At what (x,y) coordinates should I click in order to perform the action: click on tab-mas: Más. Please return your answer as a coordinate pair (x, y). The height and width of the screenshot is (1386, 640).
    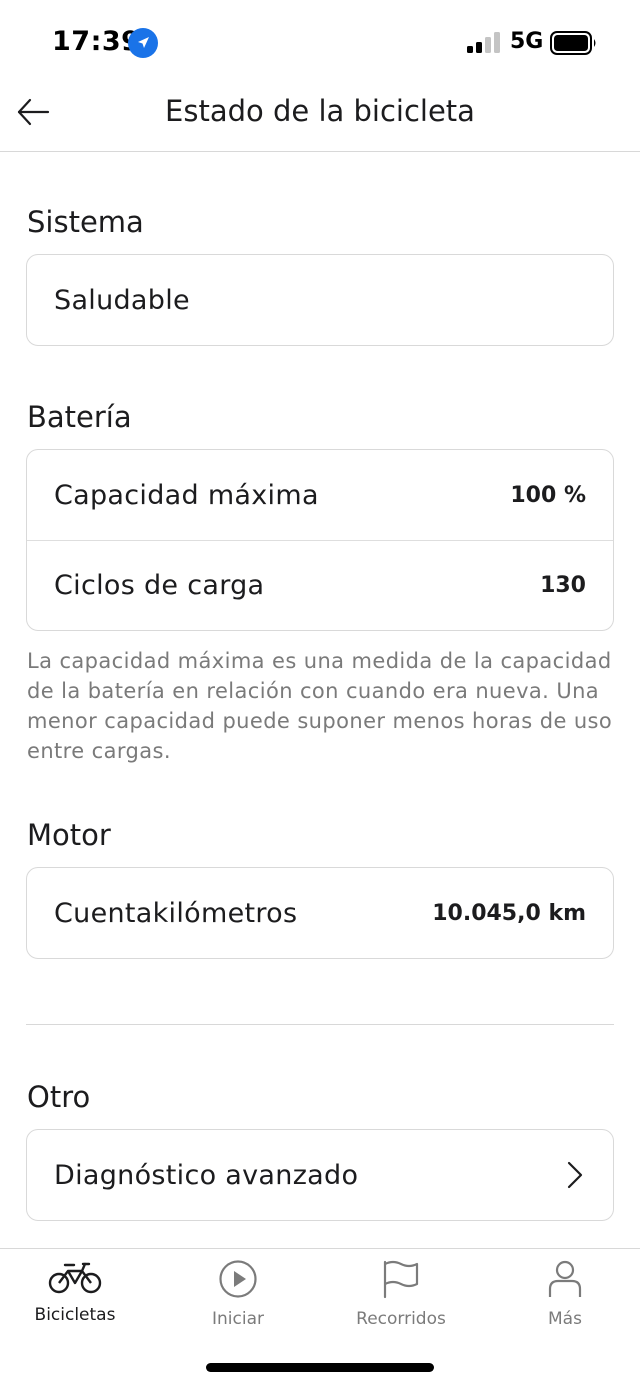
    Looking at the image, I should click on (565, 1304).